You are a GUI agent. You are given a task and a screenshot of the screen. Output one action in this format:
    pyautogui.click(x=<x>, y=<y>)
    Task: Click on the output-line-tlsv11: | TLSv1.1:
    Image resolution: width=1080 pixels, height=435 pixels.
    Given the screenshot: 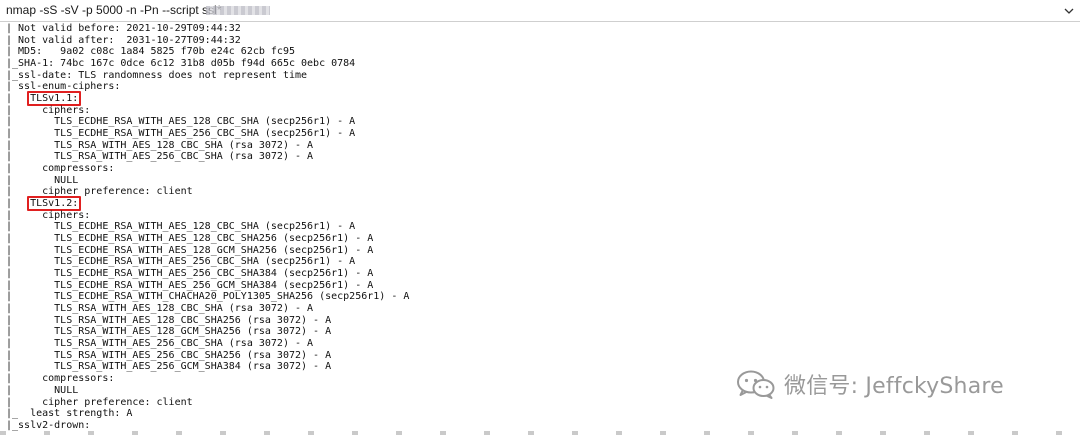 What is the action you would take?
    pyautogui.click(x=543, y=98)
    